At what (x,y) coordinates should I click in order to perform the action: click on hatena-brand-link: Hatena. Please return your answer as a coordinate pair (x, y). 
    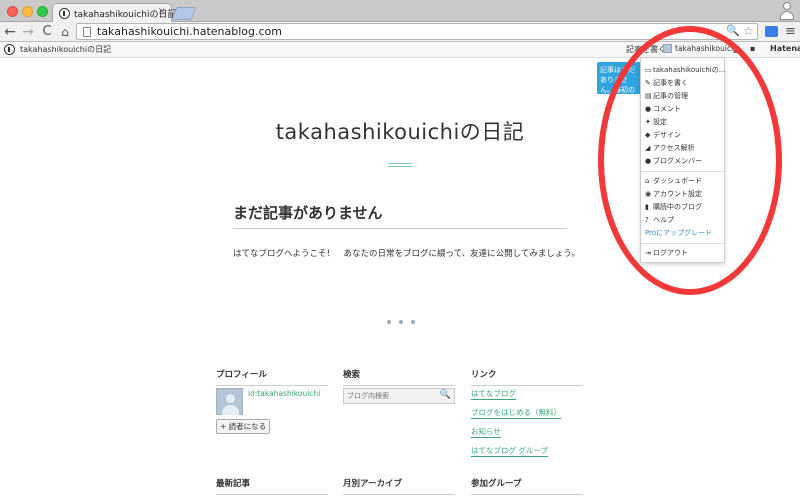
    Looking at the image, I should click on (785, 48).